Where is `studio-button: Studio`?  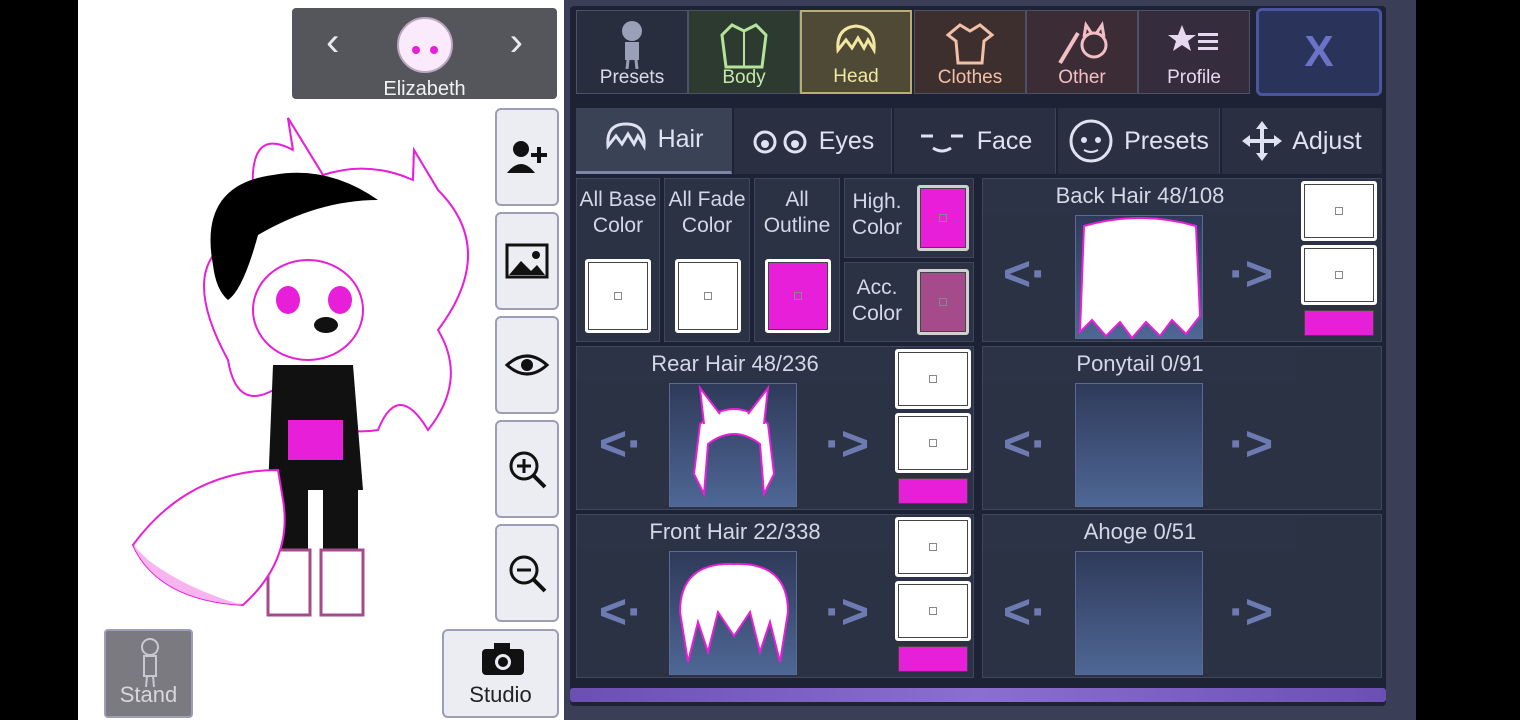 studio-button: Studio is located at coordinates (500, 673).